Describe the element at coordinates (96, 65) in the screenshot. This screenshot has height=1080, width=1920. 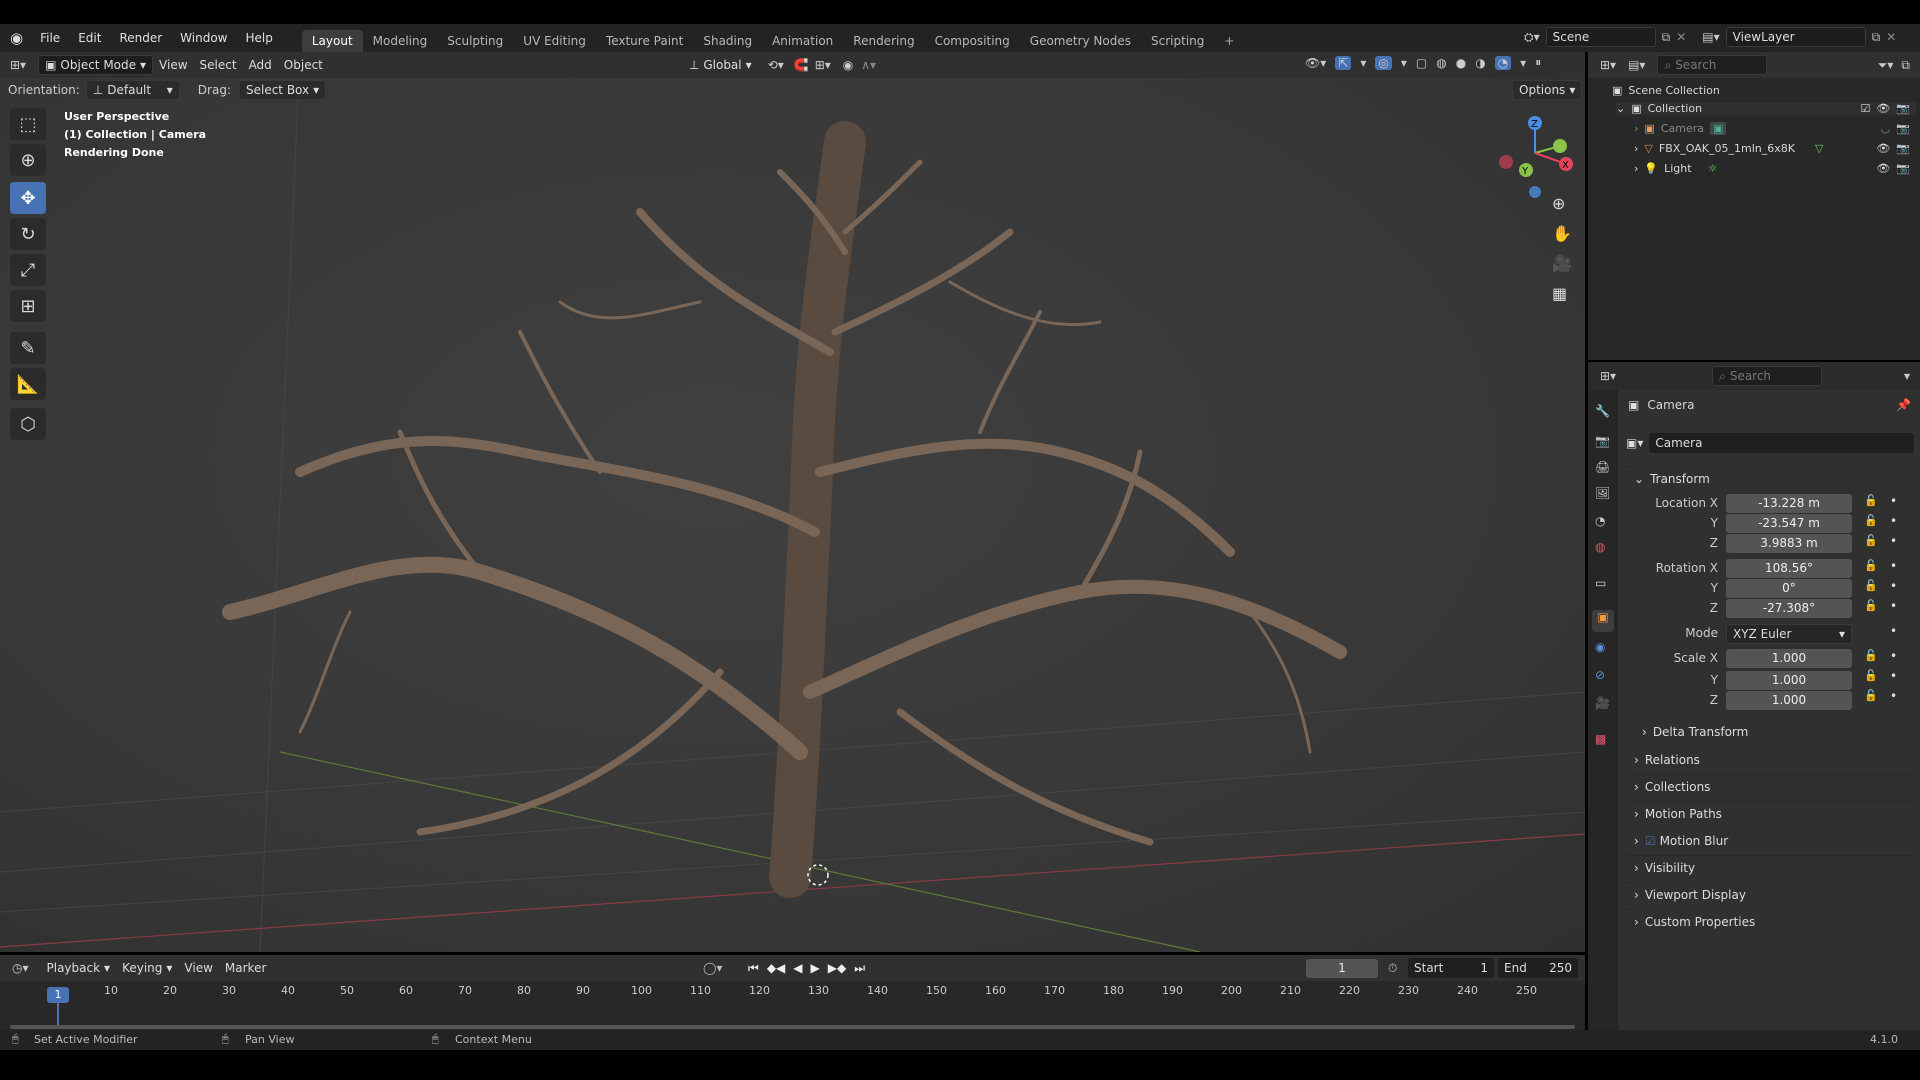
I see `object-mode-dropdown: ▣ Object Mode ▾` at that location.